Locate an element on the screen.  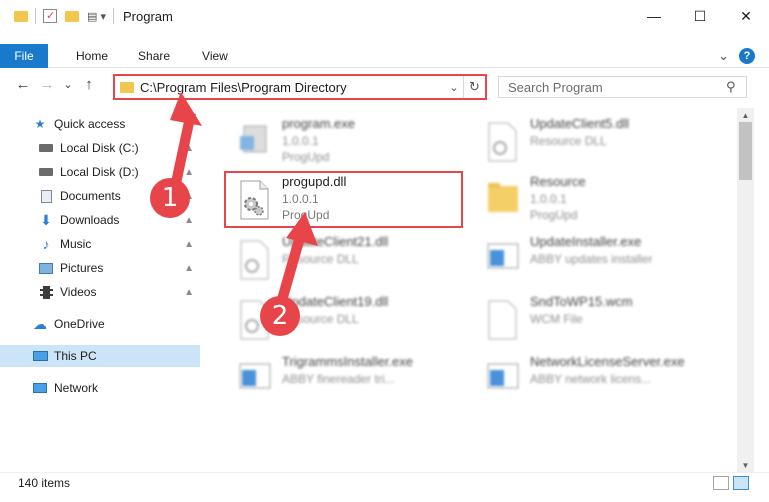
download-arrow-icon: ⬇ is located at coordinates (46, 219).